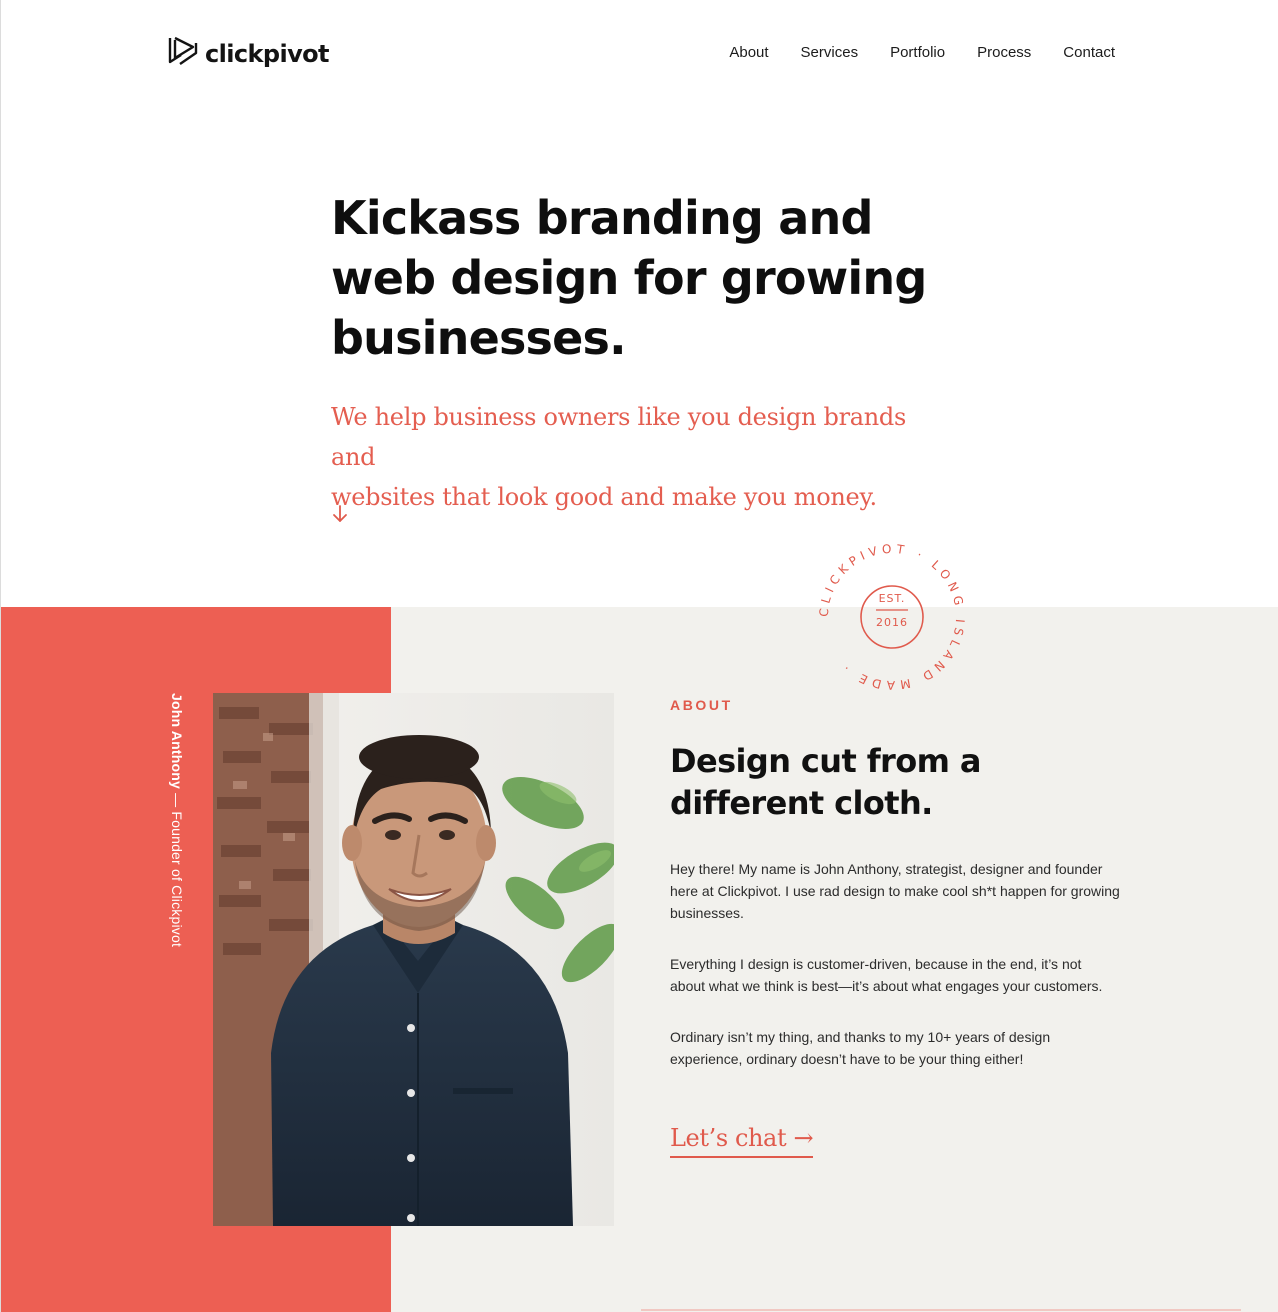  What do you see at coordinates (880, 782) in the screenshot?
I see `about-title: Design cut from a different cloth.` at bounding box center [880, 782].